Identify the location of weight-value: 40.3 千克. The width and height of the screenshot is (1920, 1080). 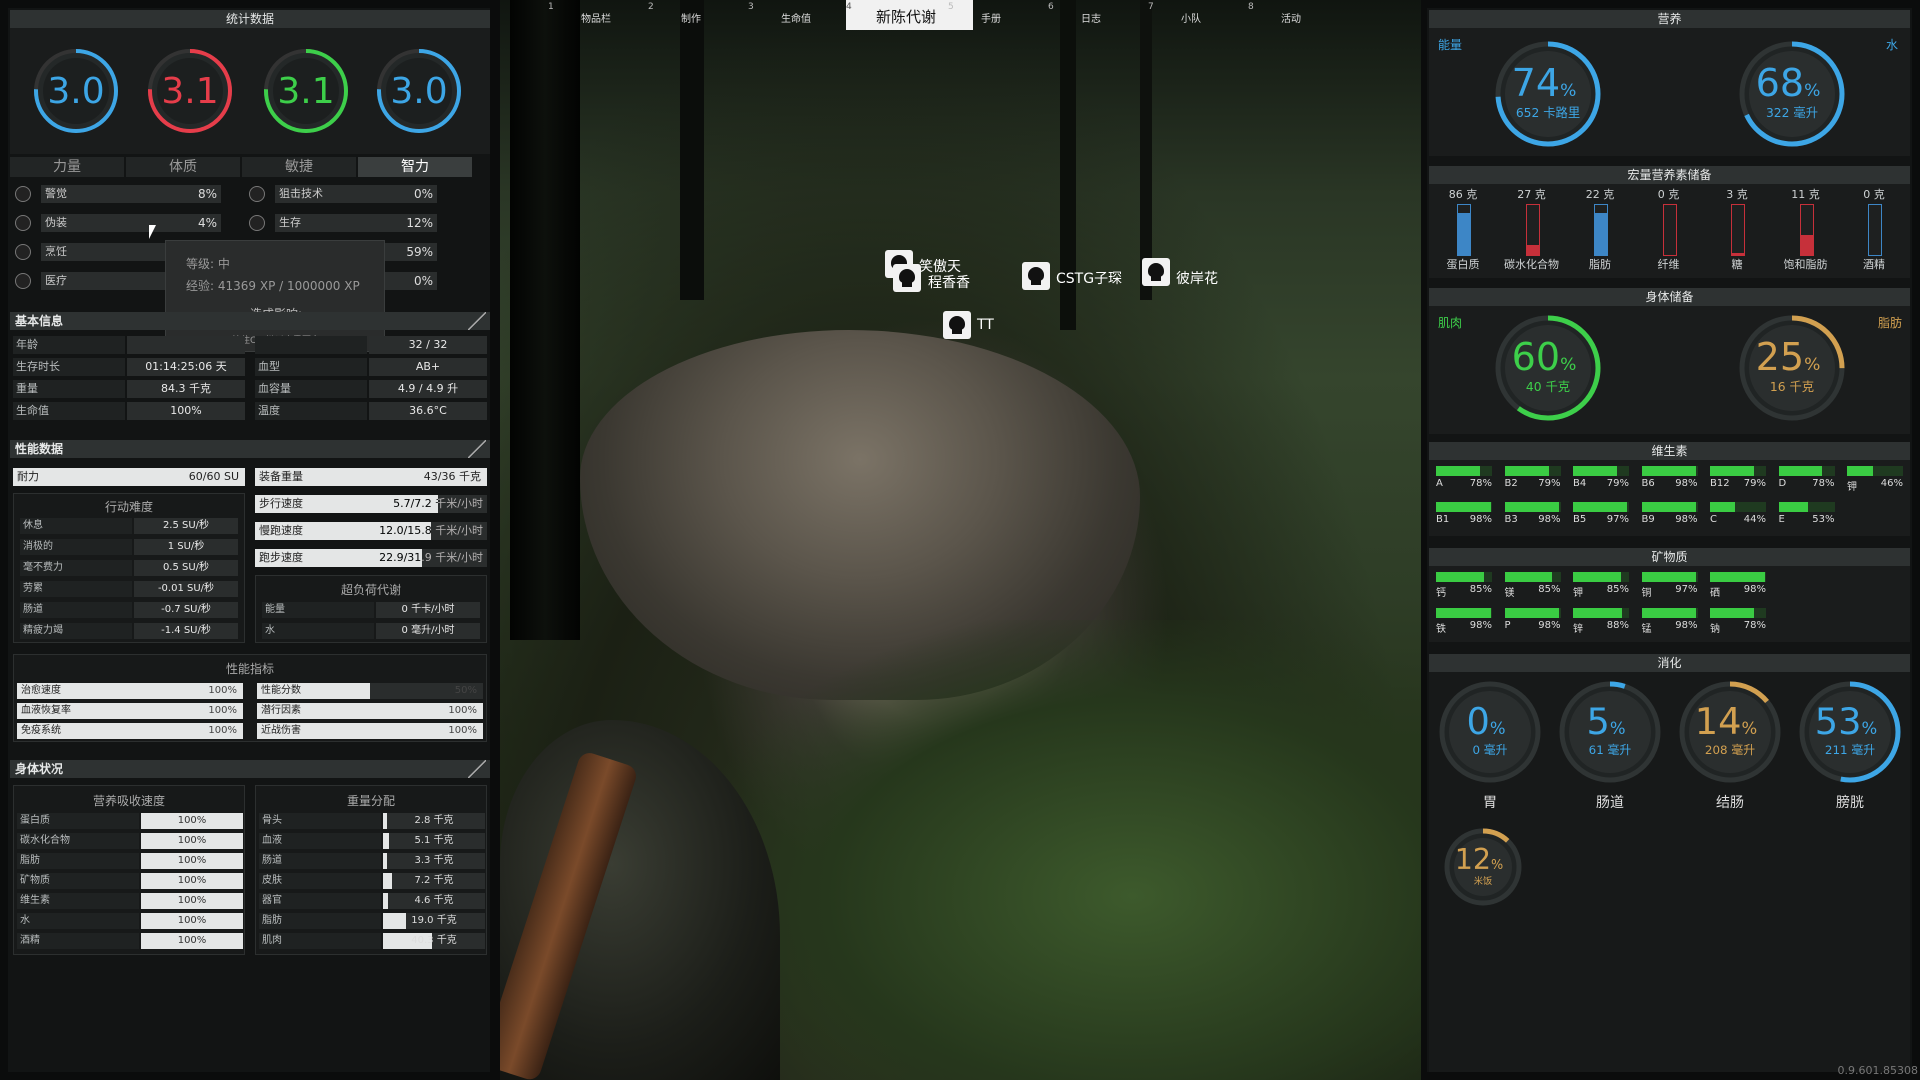
(434, 940).